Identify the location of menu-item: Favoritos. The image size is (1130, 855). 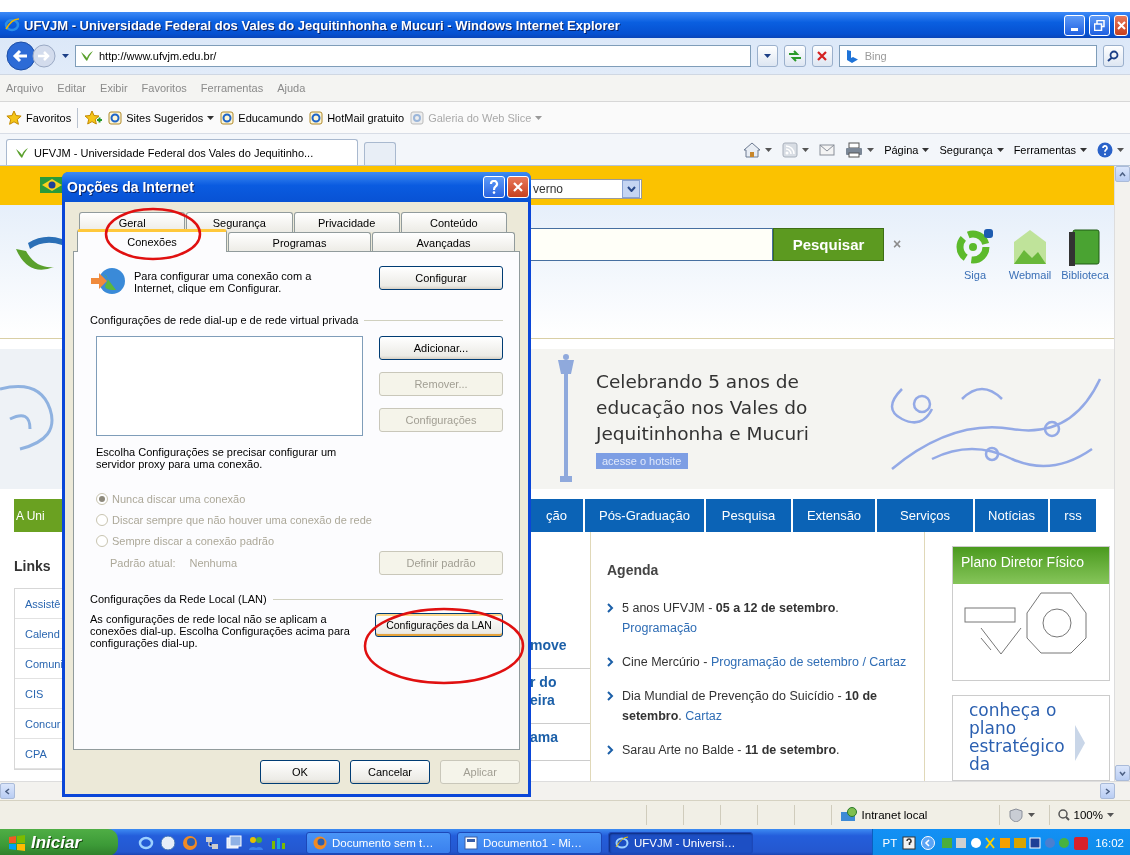
(164, 88).